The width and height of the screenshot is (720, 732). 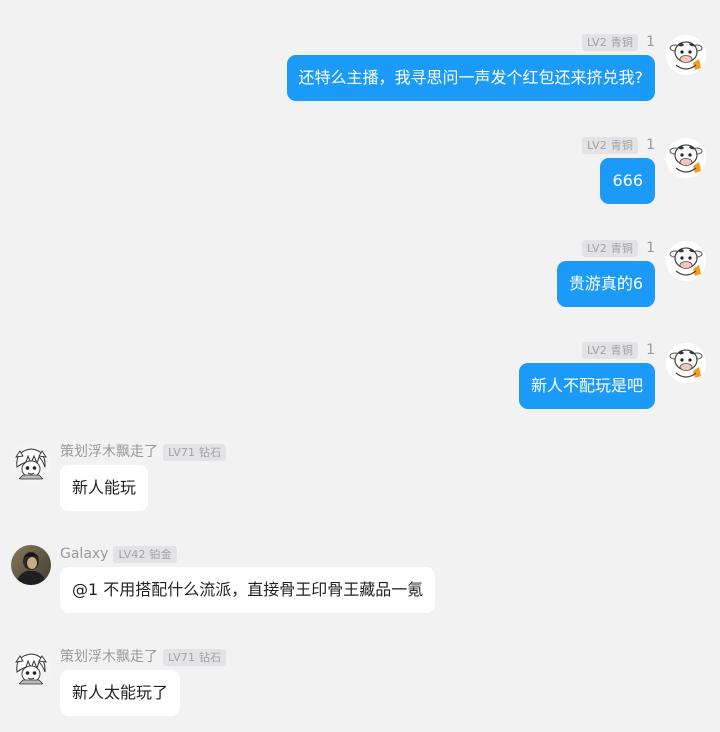 What do you see at coordinates (627, 181) in the screenshot?
I see `message-bubble: 666` at bounding box center [627, 181].